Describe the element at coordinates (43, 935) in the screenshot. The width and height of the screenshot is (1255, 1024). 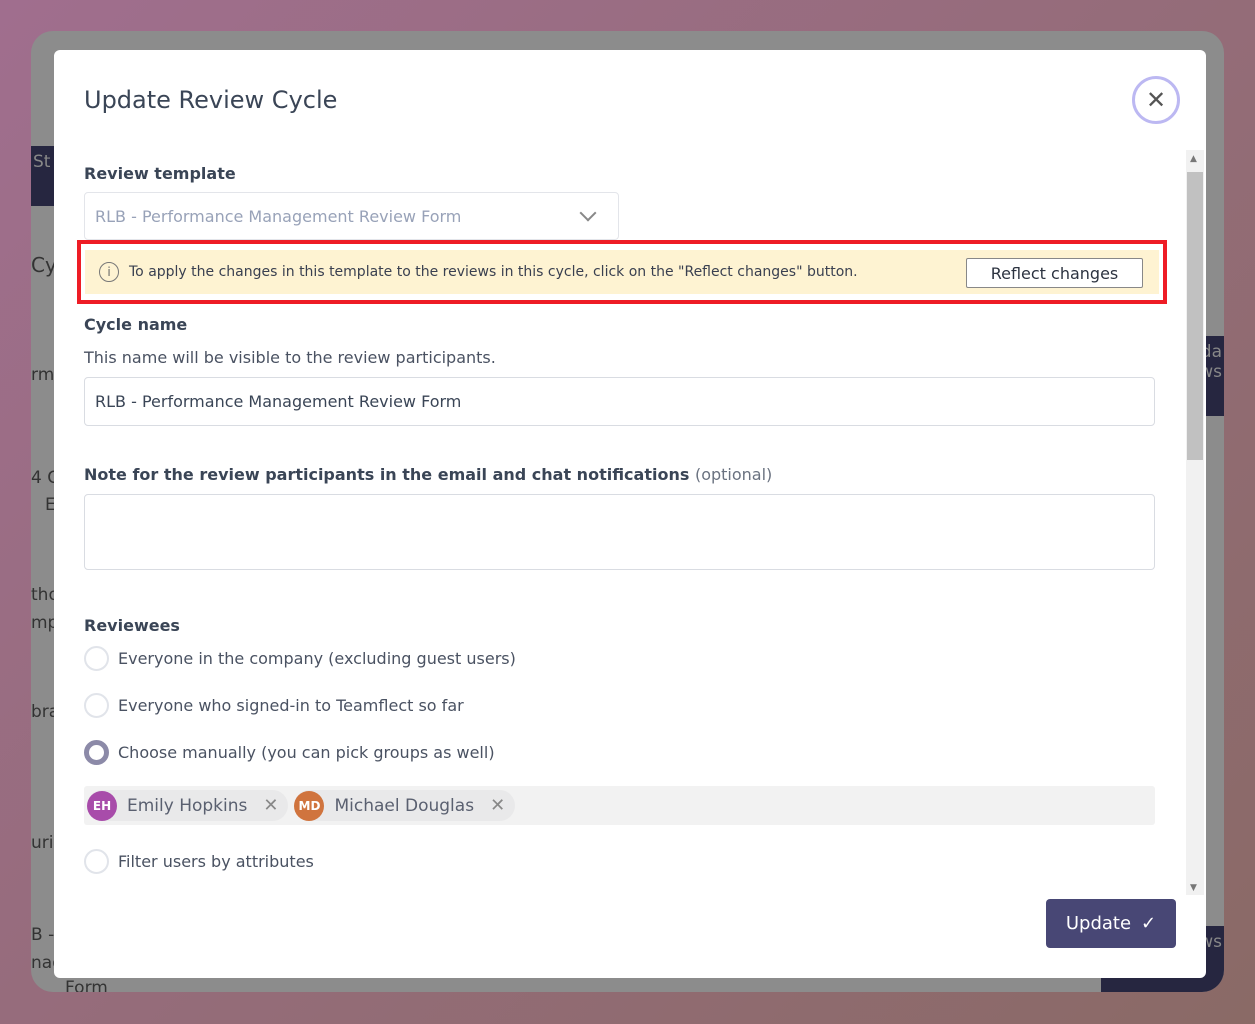
I see `bg-fragment: B -` at that location.